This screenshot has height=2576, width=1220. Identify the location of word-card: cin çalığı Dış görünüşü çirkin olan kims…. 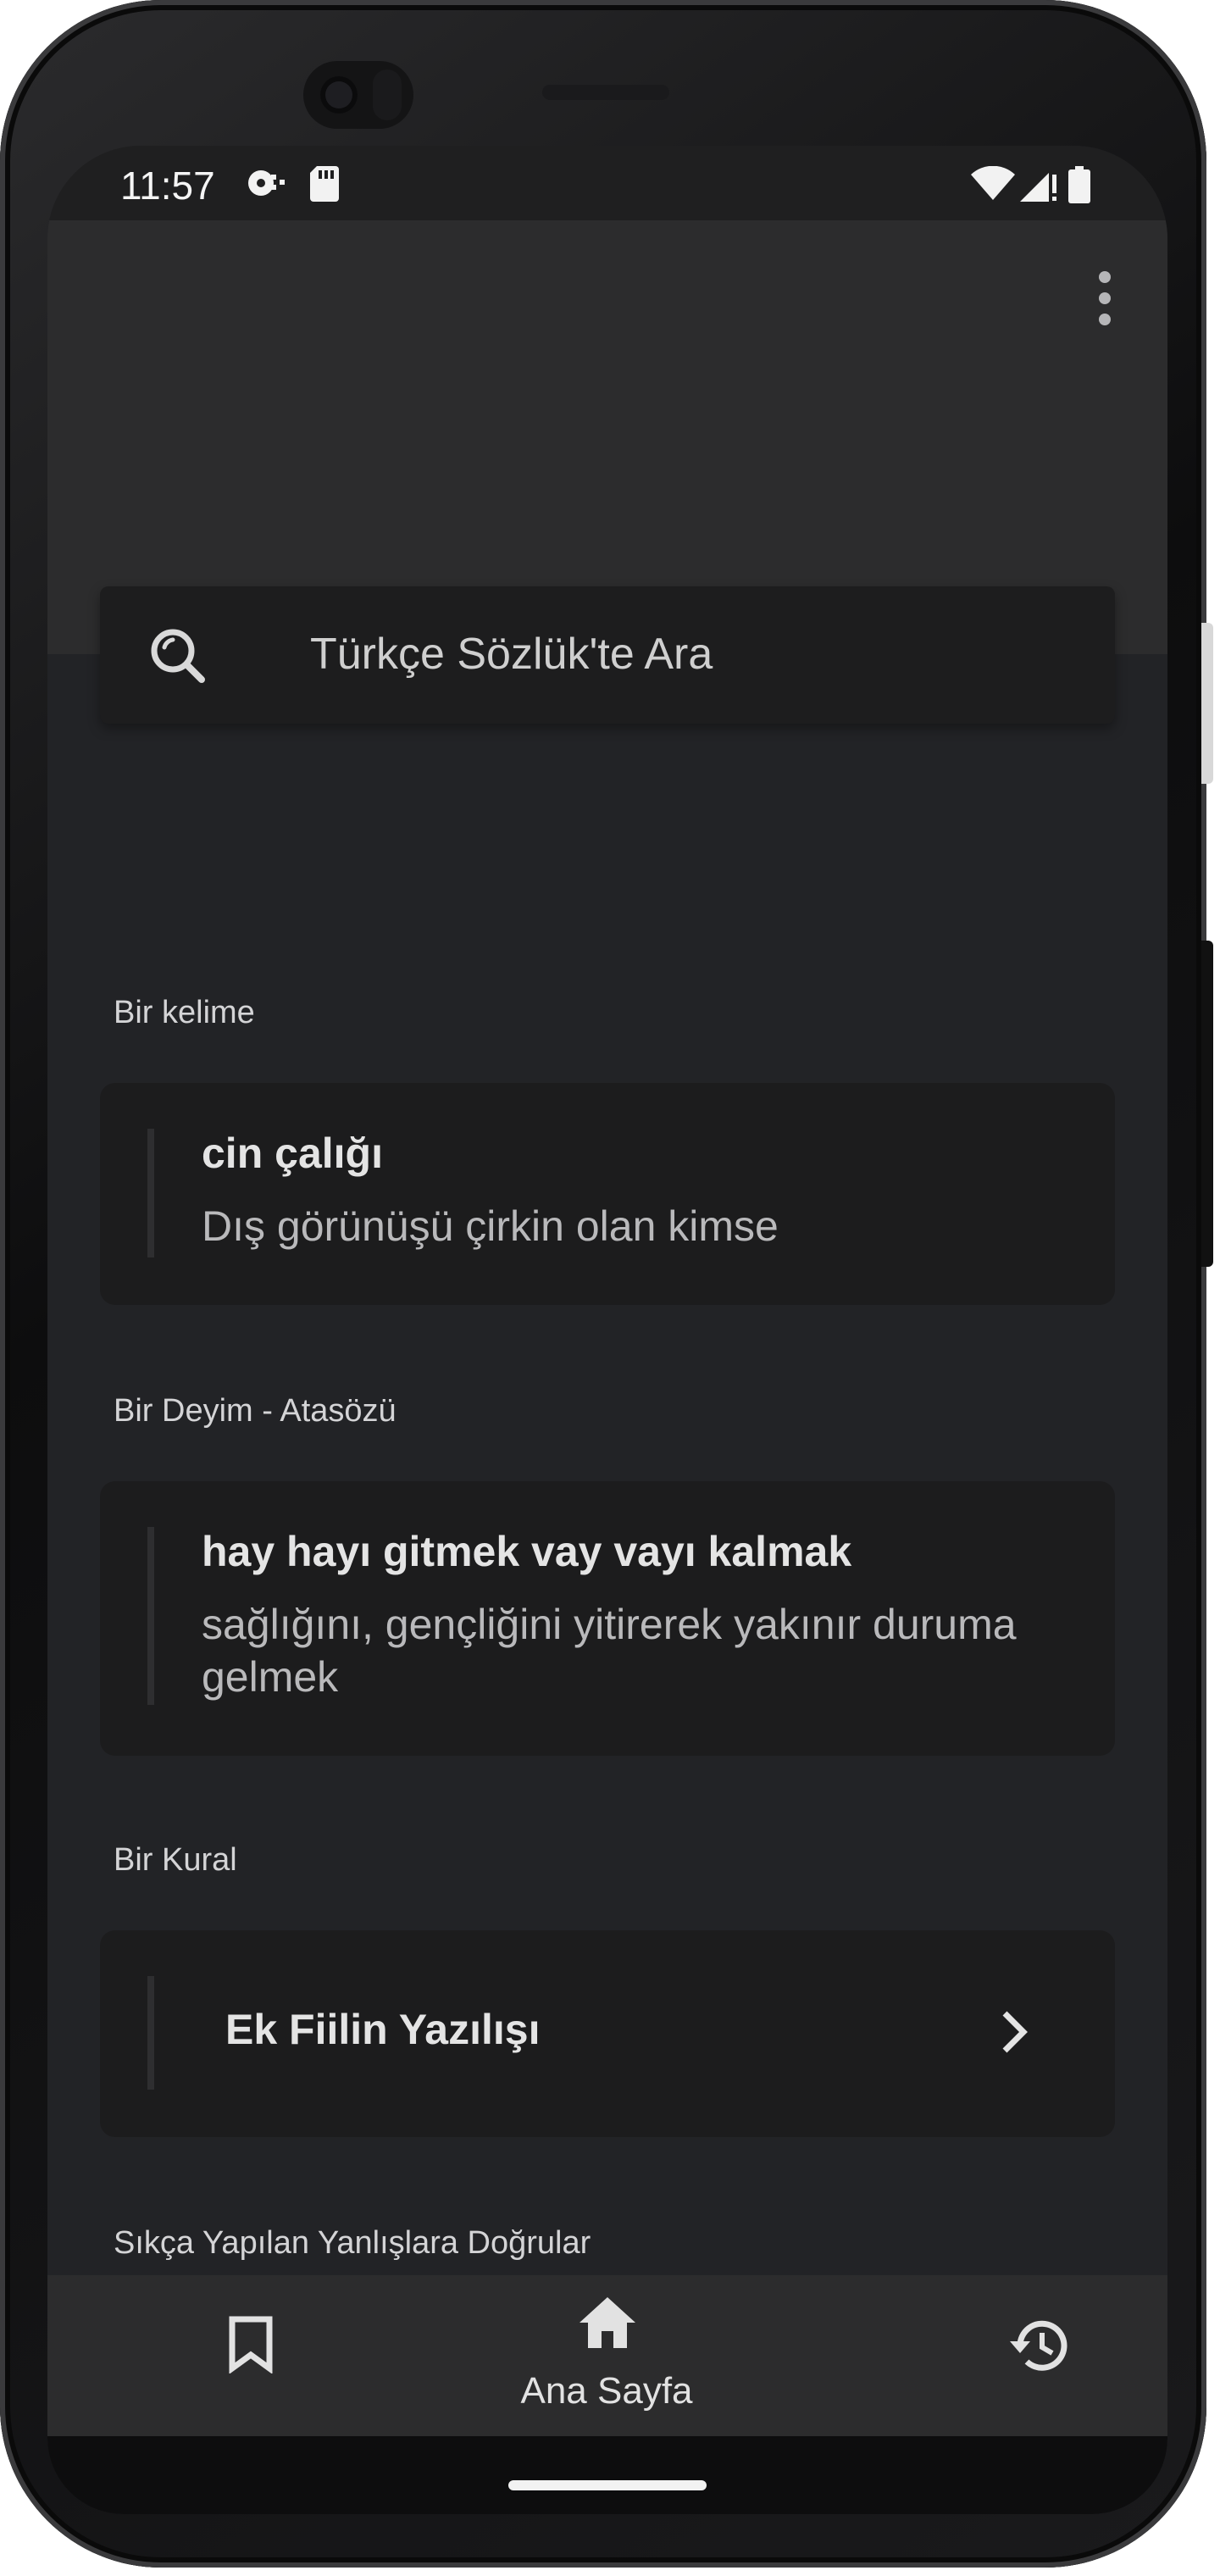
(607, 1194).